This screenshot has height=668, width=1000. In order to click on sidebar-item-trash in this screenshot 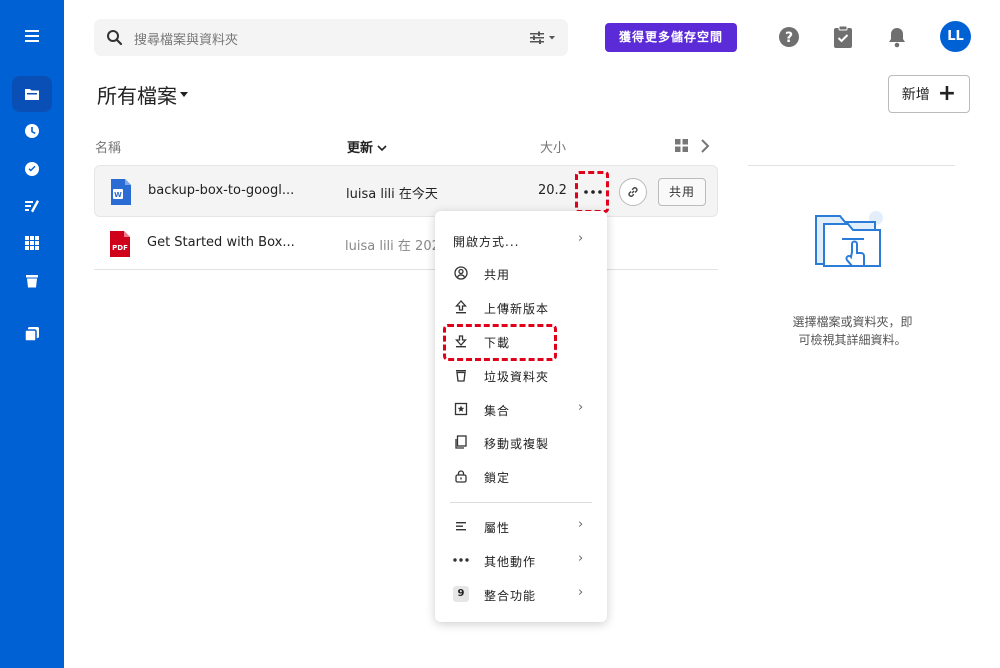, I will do `click(32, 281)`.